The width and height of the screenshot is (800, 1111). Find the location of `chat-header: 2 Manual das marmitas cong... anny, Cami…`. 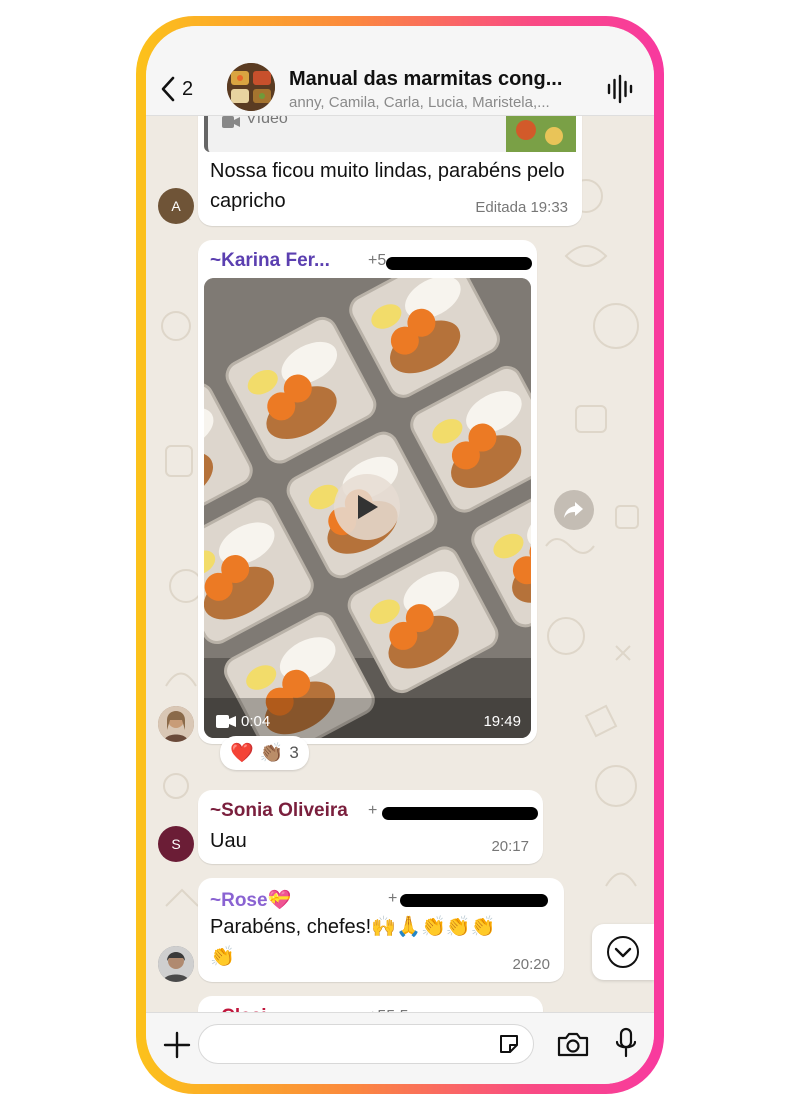

chat-header: 2 Manual das marmitas cong... anny, Cami… is located at coordinates (400, 71).